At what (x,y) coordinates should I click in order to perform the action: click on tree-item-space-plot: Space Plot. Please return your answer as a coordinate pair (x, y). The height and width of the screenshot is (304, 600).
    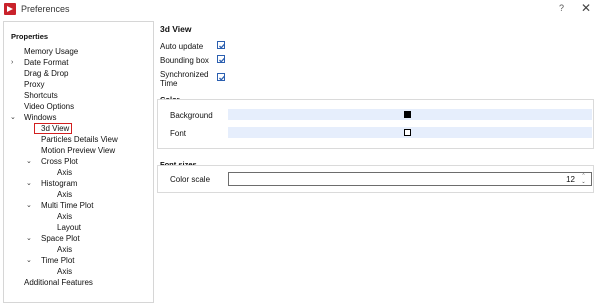
    Looking at the image, I should click on (60, 238).